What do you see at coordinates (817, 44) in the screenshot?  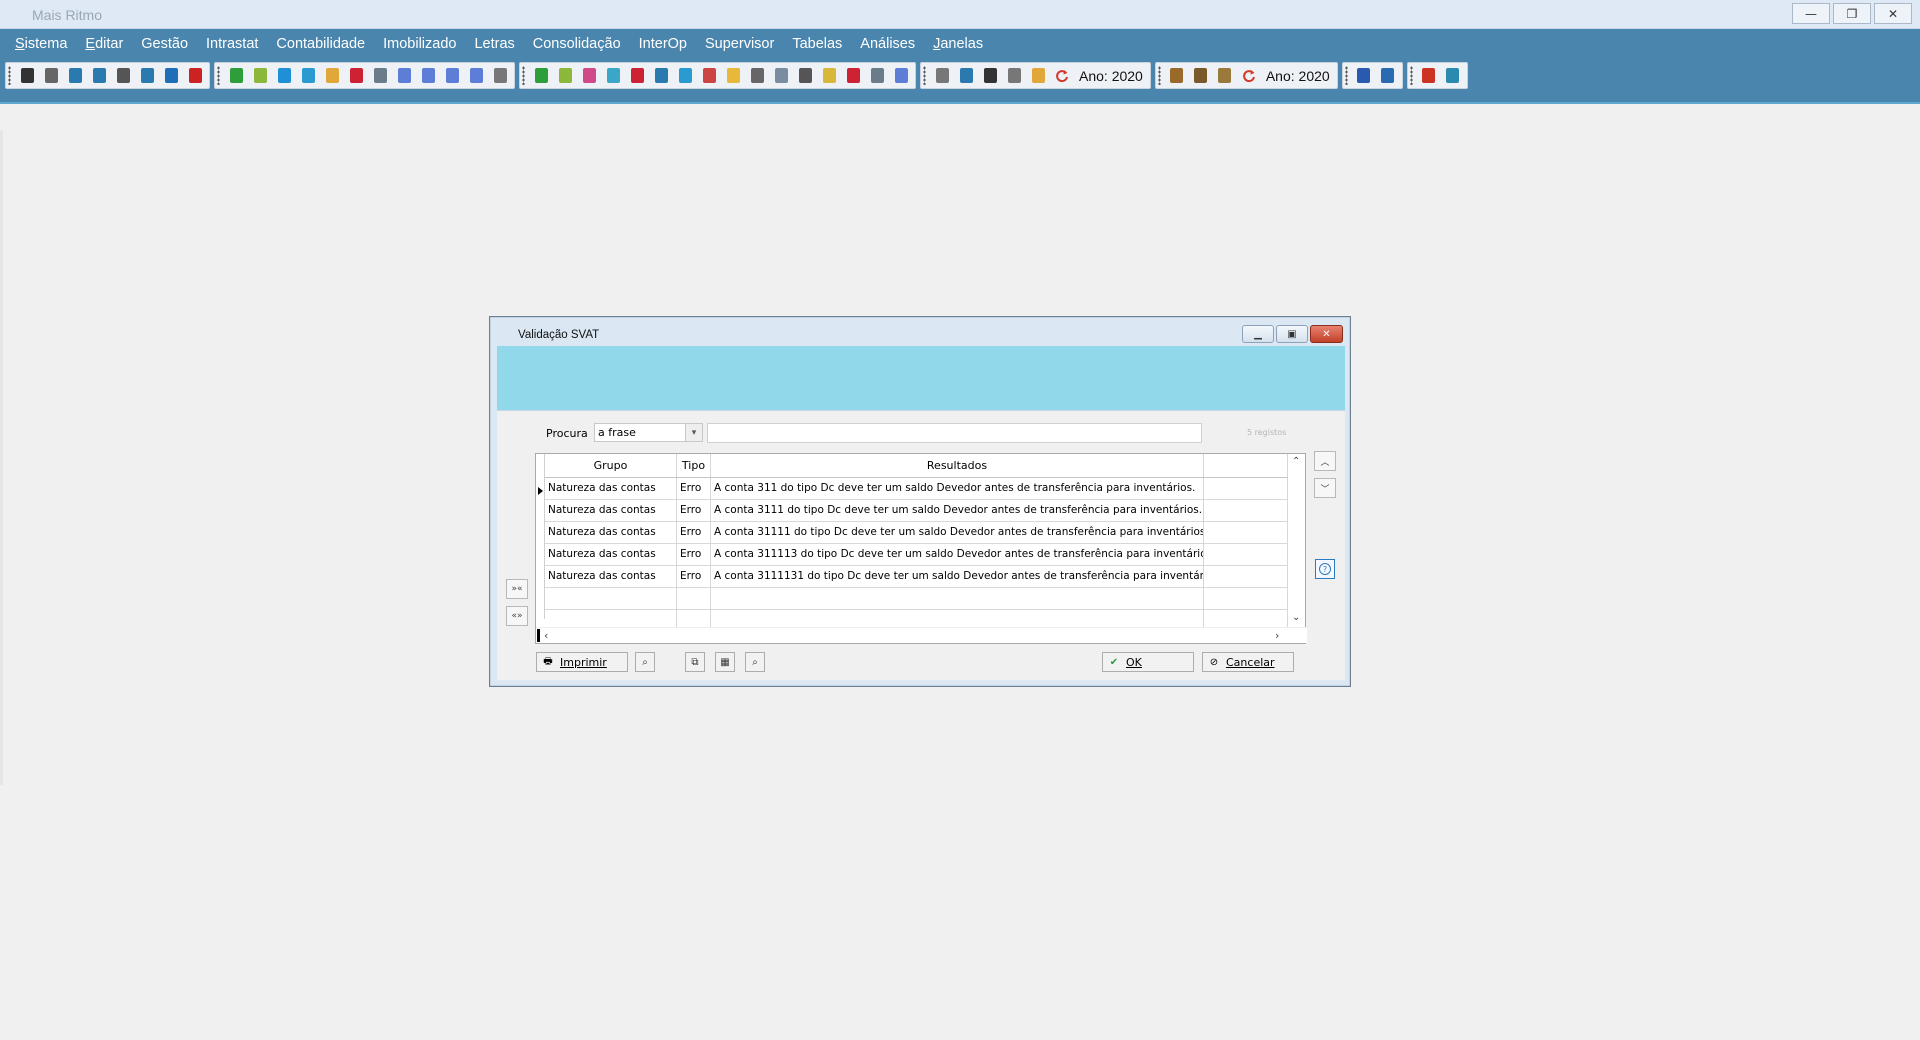 I see `menu-tabelas: Tabelas` at bounding box center [817, 44].